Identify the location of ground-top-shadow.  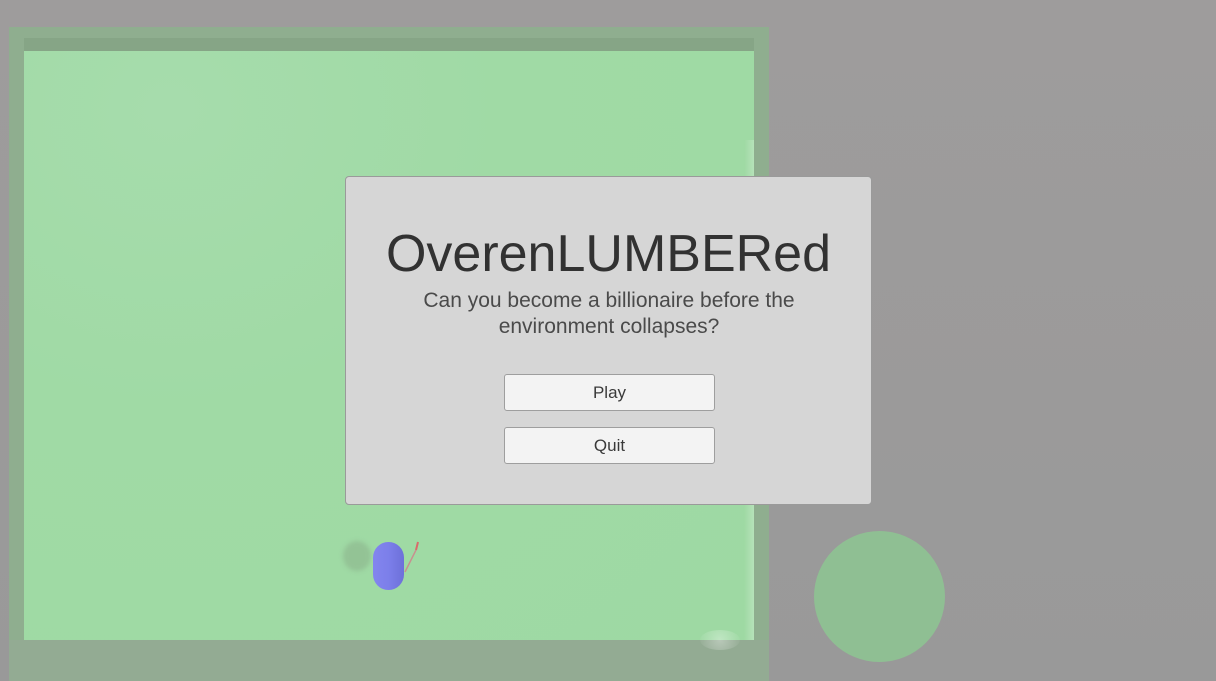
(389, 45).